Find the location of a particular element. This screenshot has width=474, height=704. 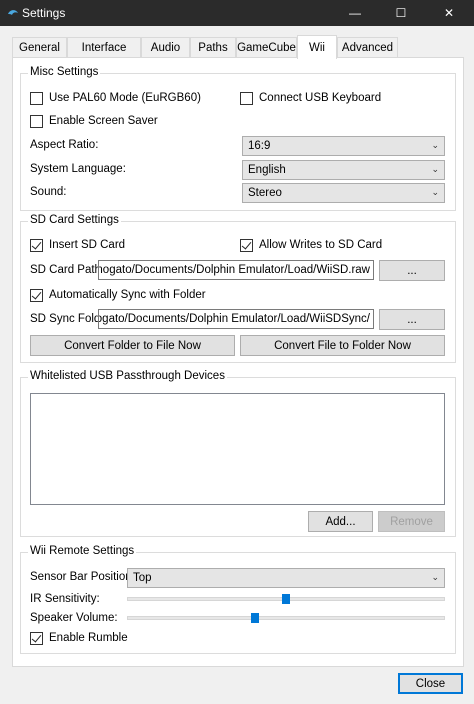

tab-advanced: Advanced is located at coordinates (367, 47).